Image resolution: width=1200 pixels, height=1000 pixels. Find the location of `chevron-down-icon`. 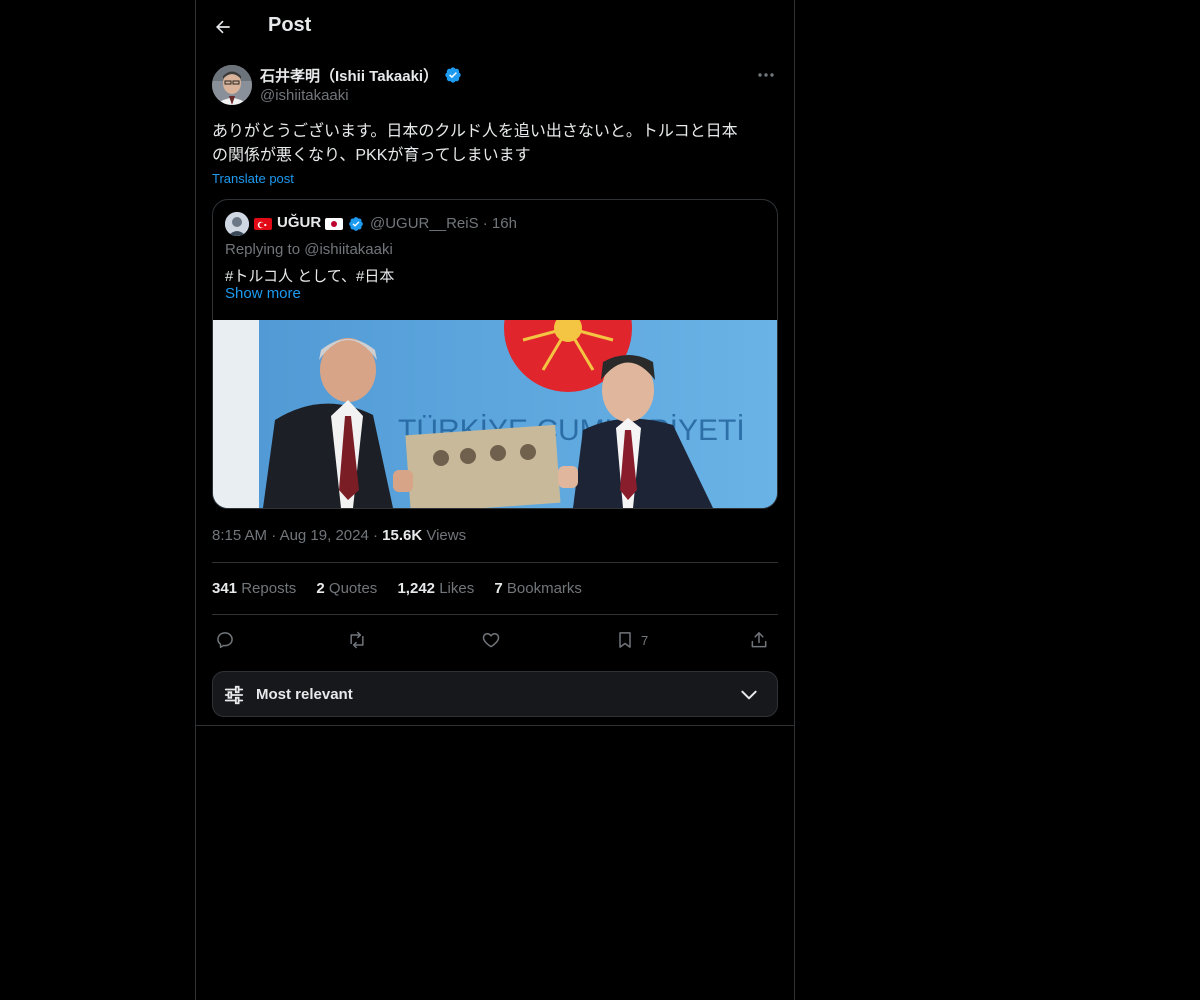

chevron-down-icon is located at coordinates (749, 695).